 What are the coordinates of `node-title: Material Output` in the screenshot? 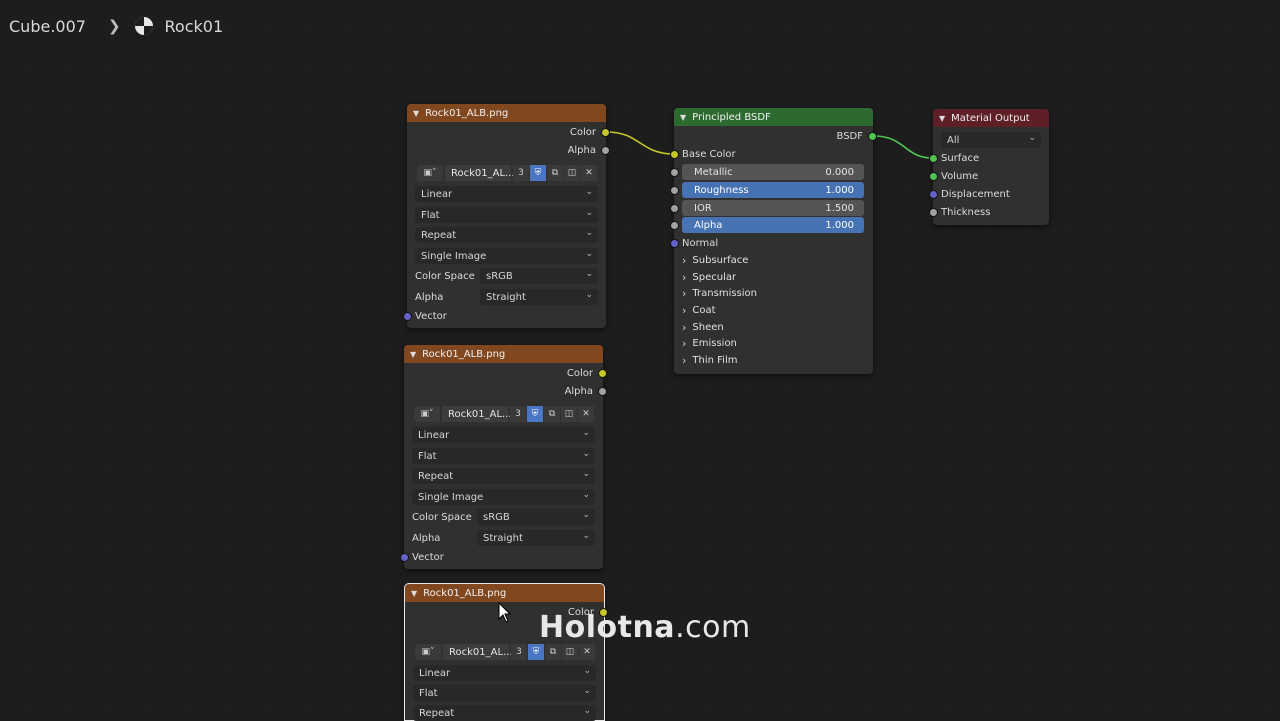 It's located at (990, 118).